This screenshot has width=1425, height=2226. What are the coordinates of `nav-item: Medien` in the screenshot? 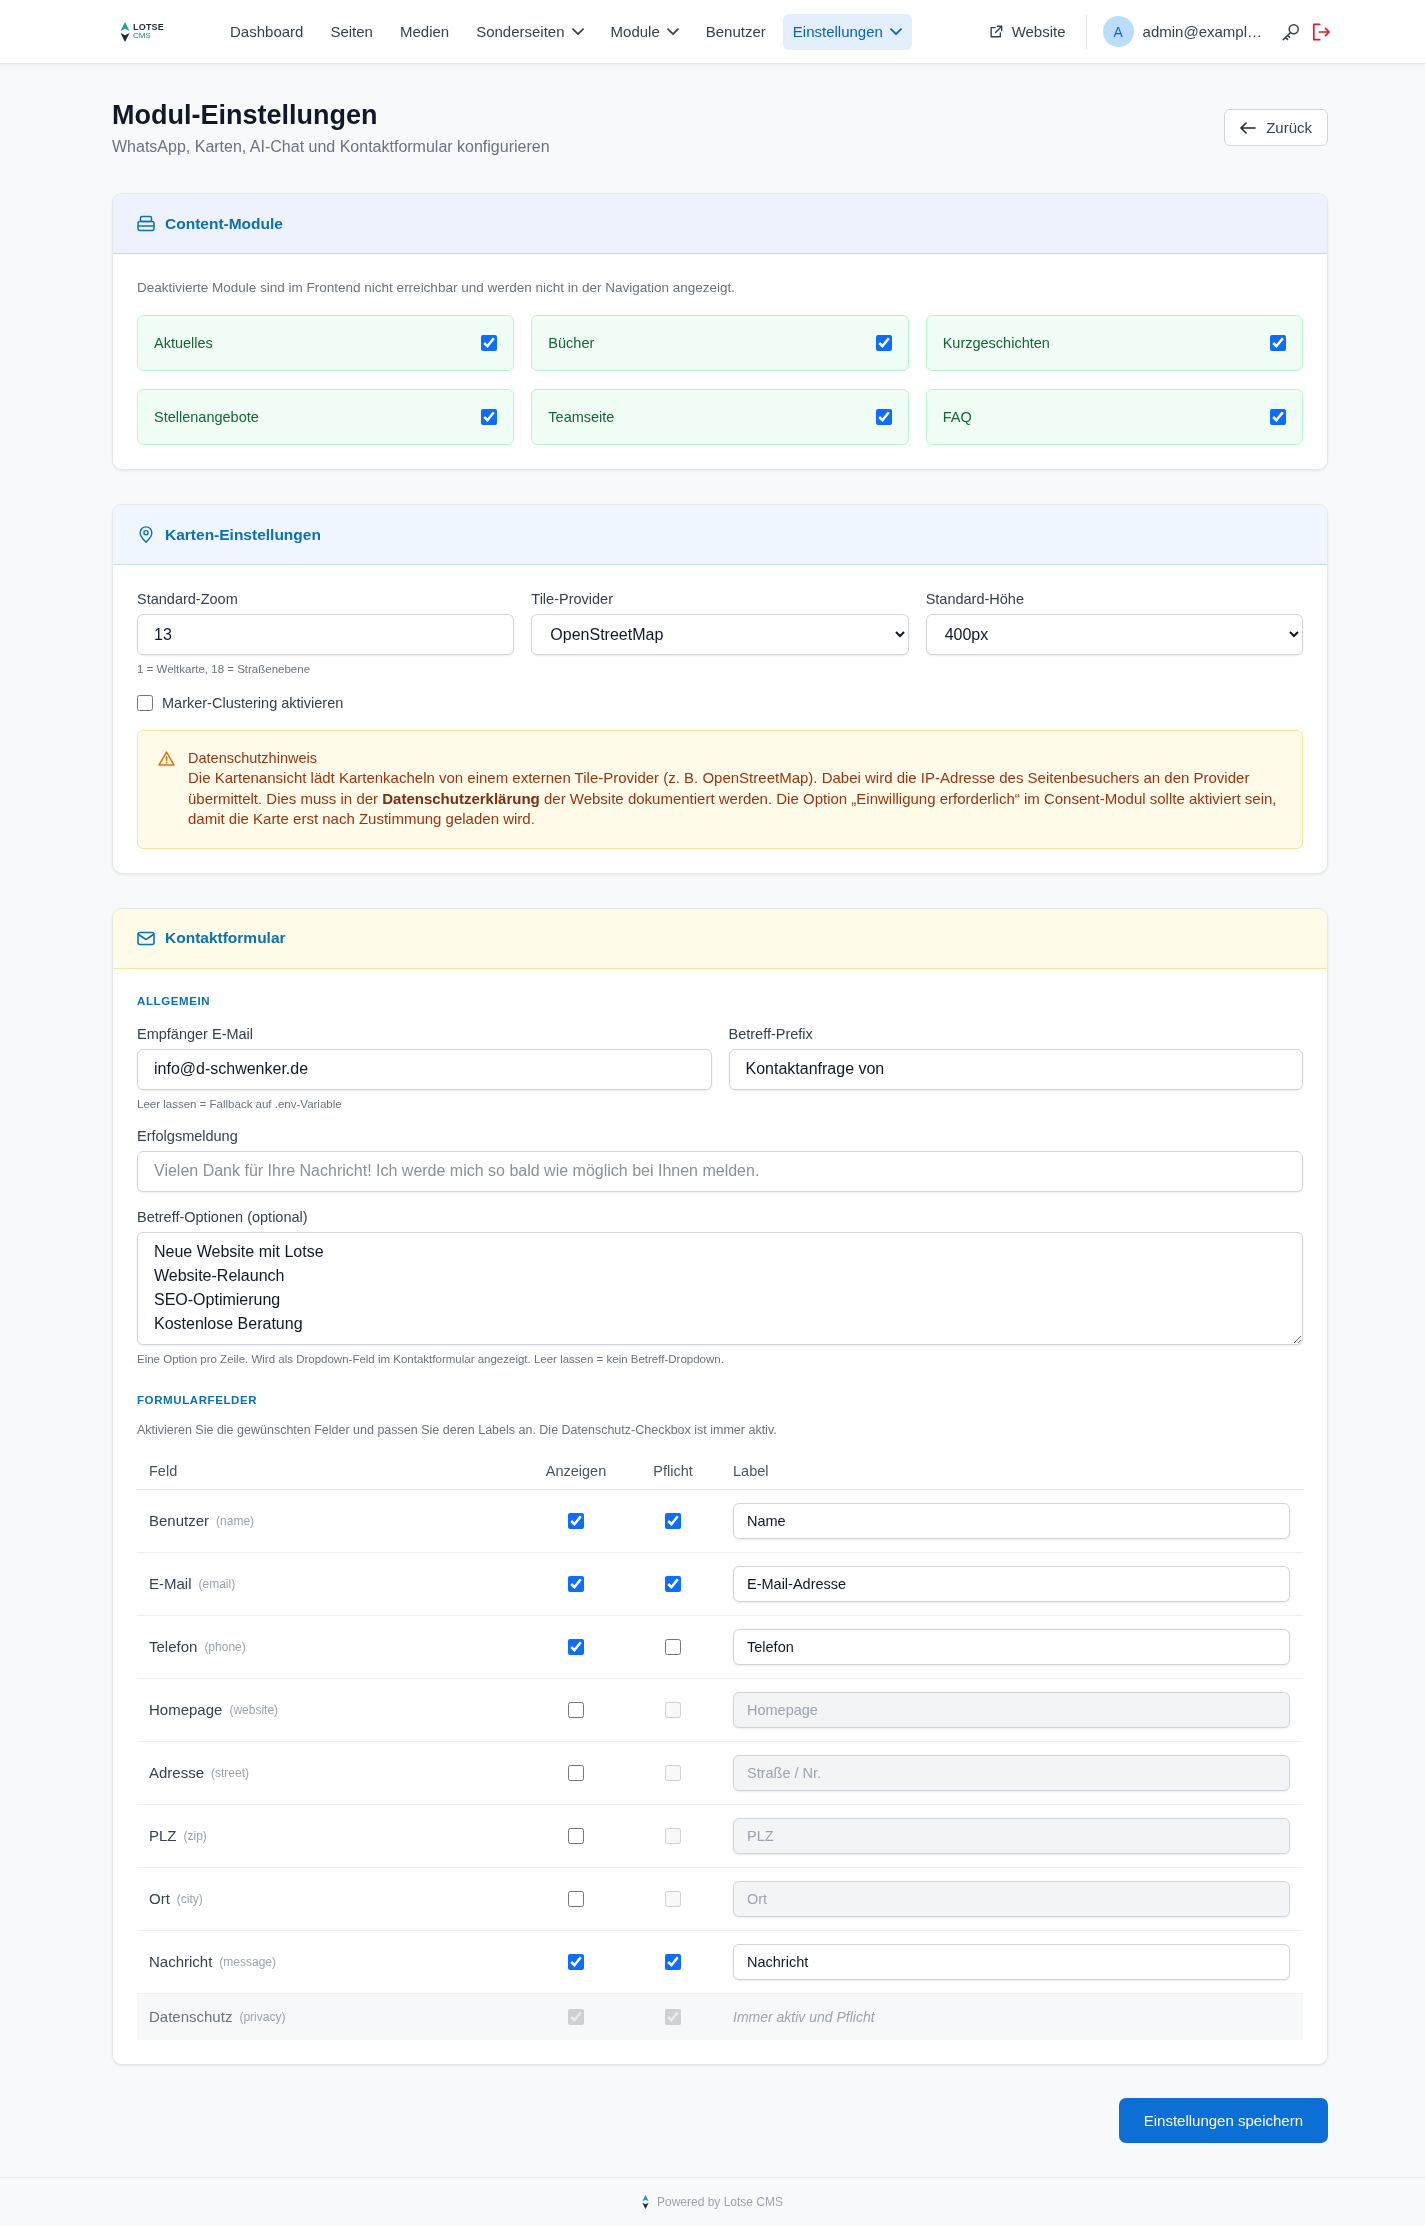 It's located at (424, 31).